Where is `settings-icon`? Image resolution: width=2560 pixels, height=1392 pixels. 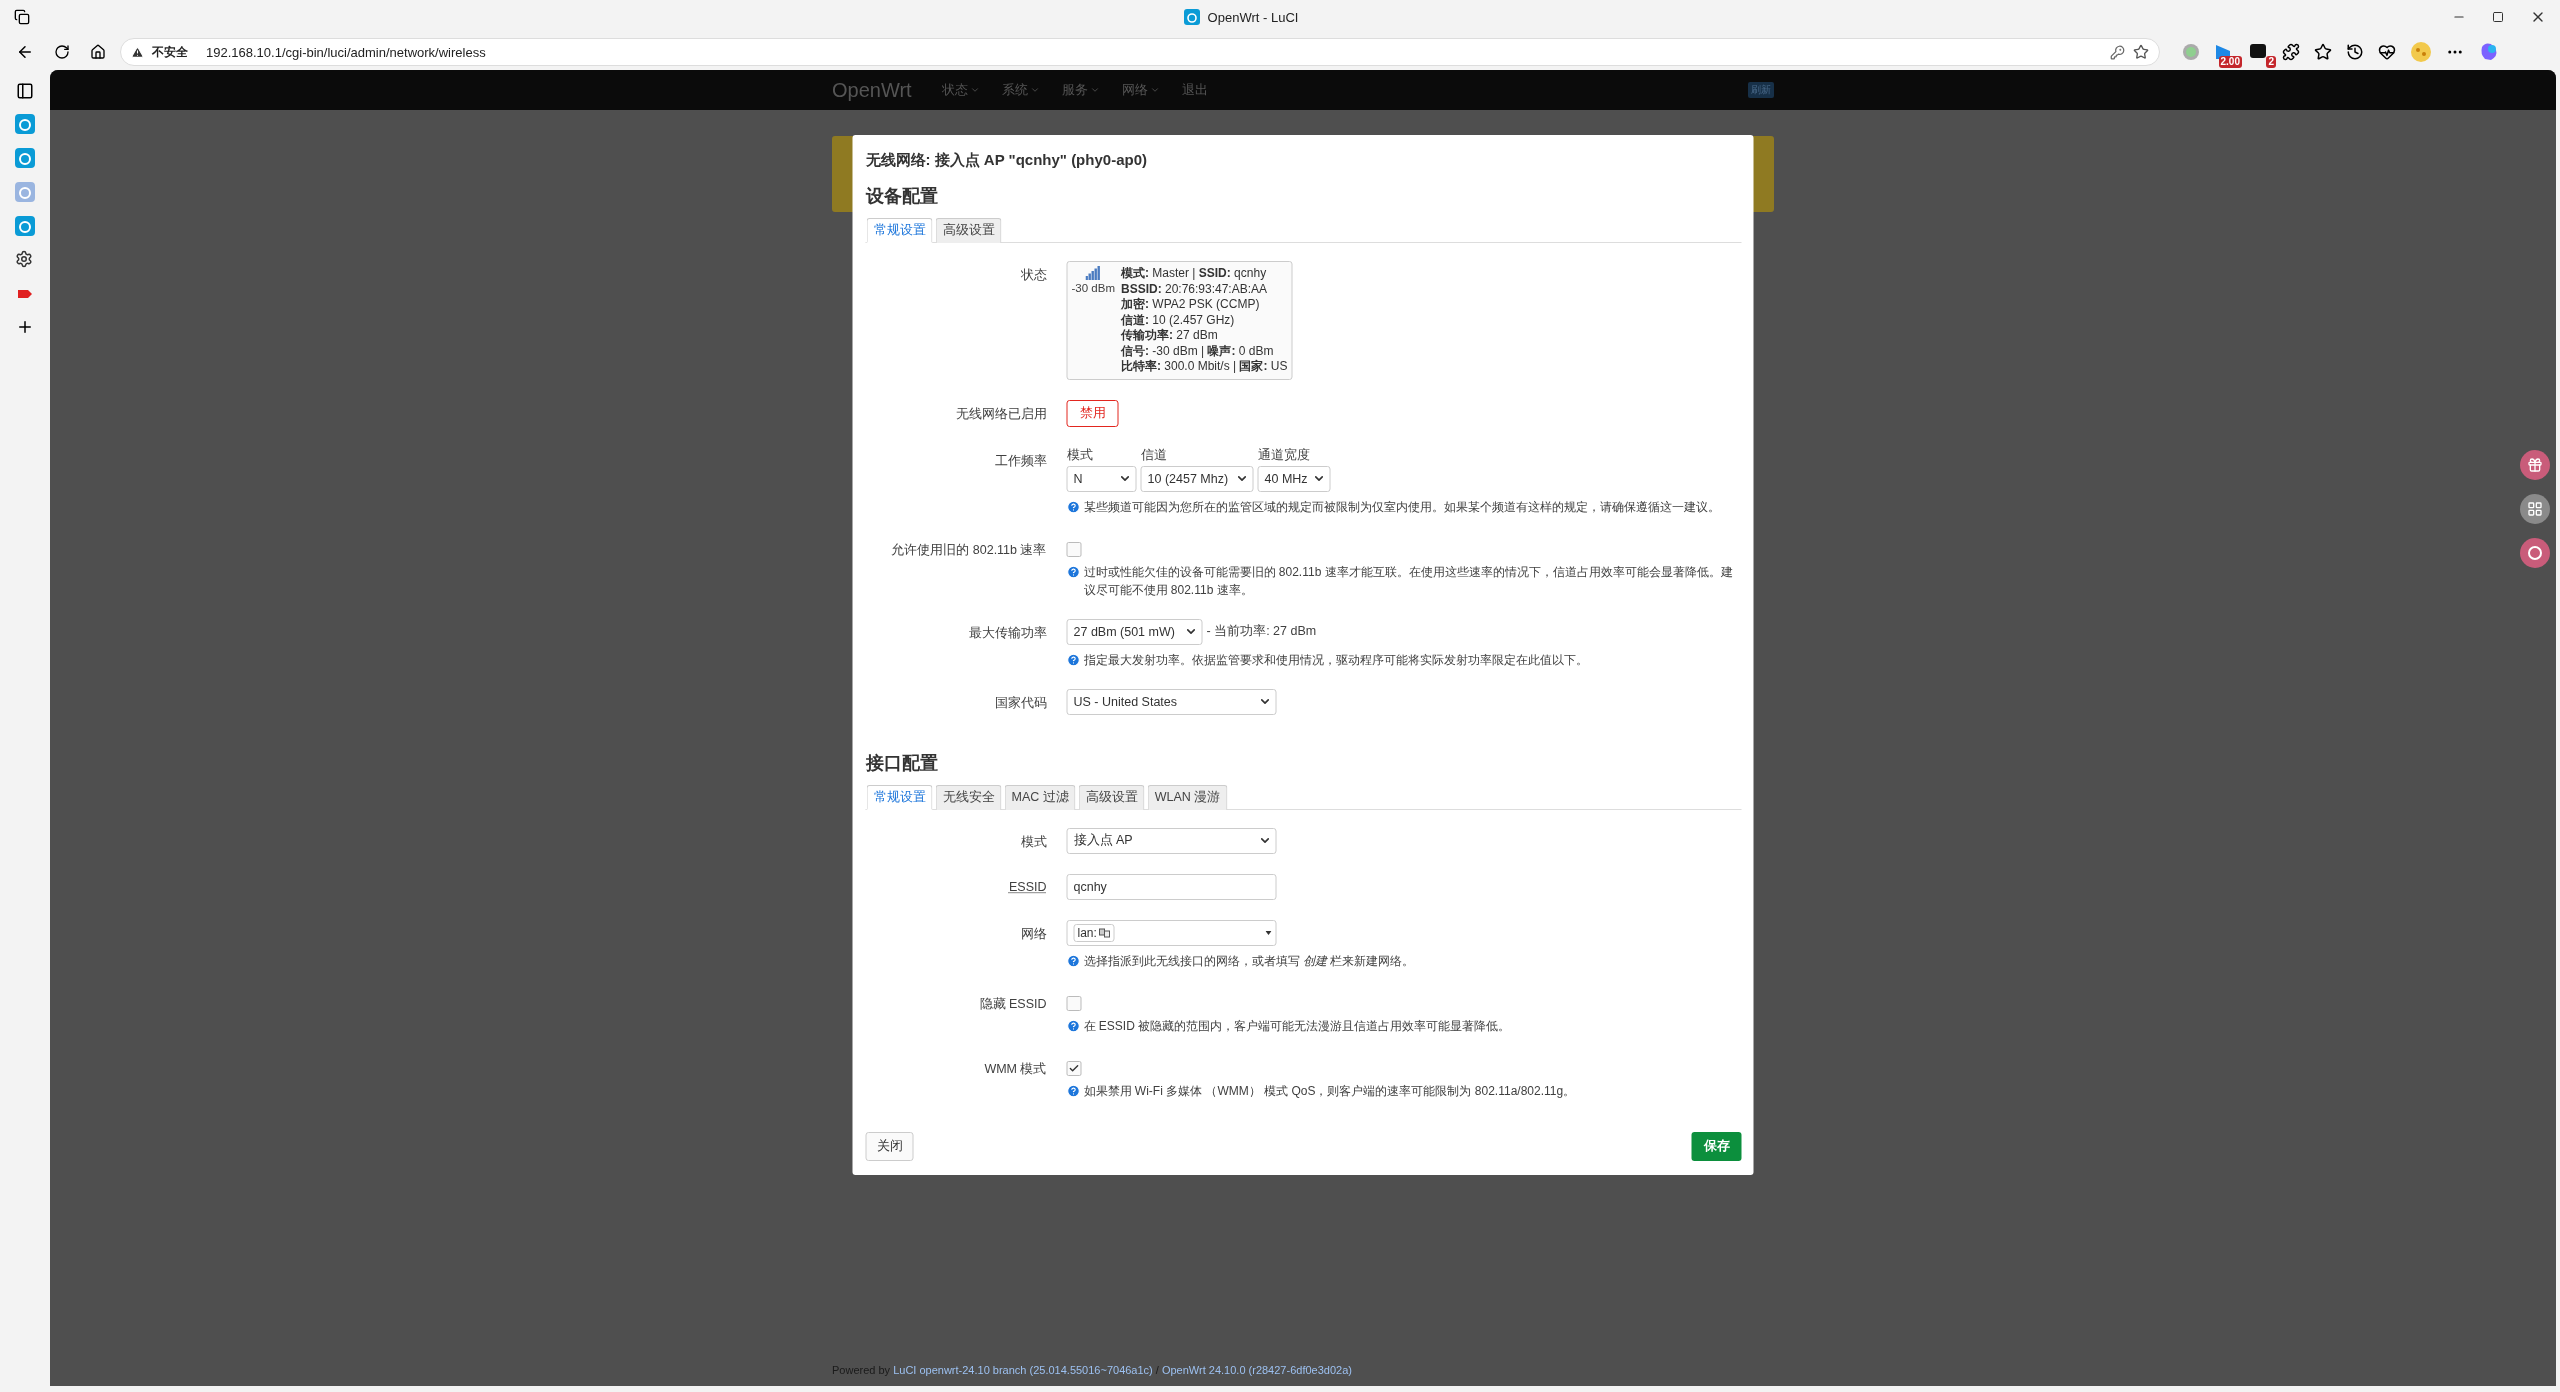 settings-icon is located at coordinates (25, 260).